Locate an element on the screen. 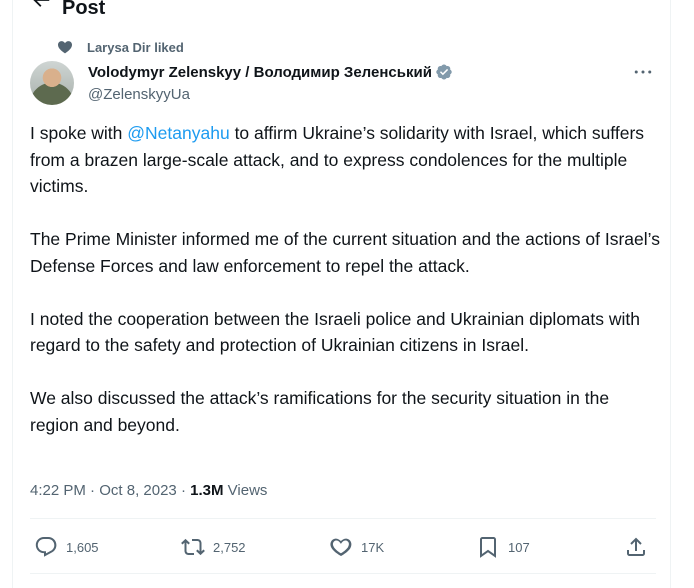 The image size is (694, 588). tweet-time: 4:22 PM is located at coordinates (58, 490).